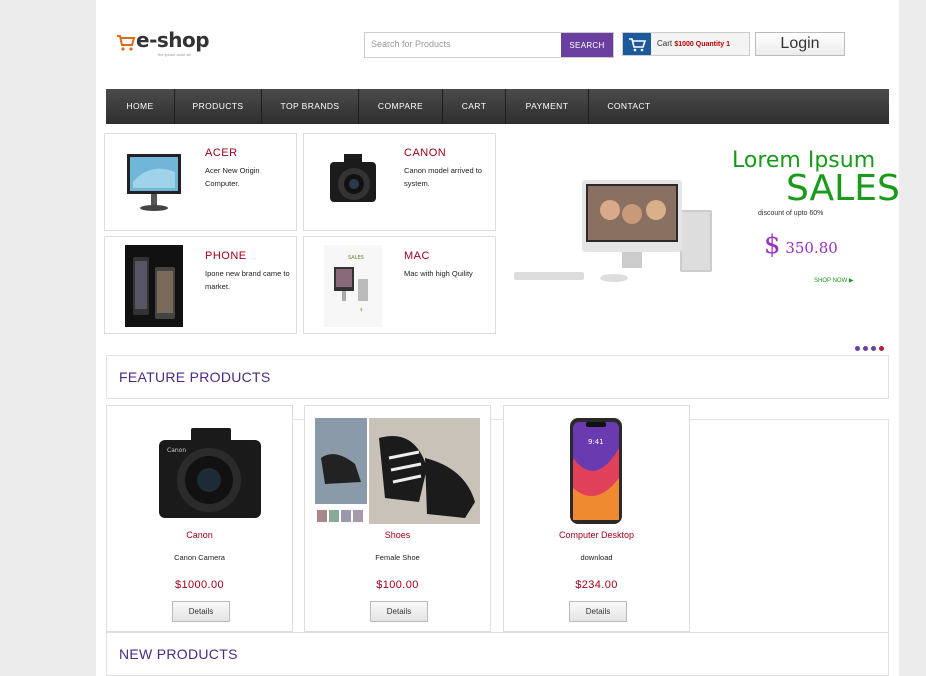 The image size is (926, 676). I want to click on product-name: Canon, so click(199, 535).